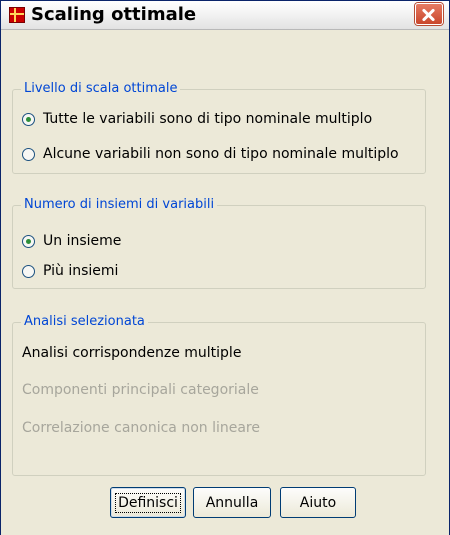  I want to click on title-bar: Scaling ottimale, so click(225, 15).